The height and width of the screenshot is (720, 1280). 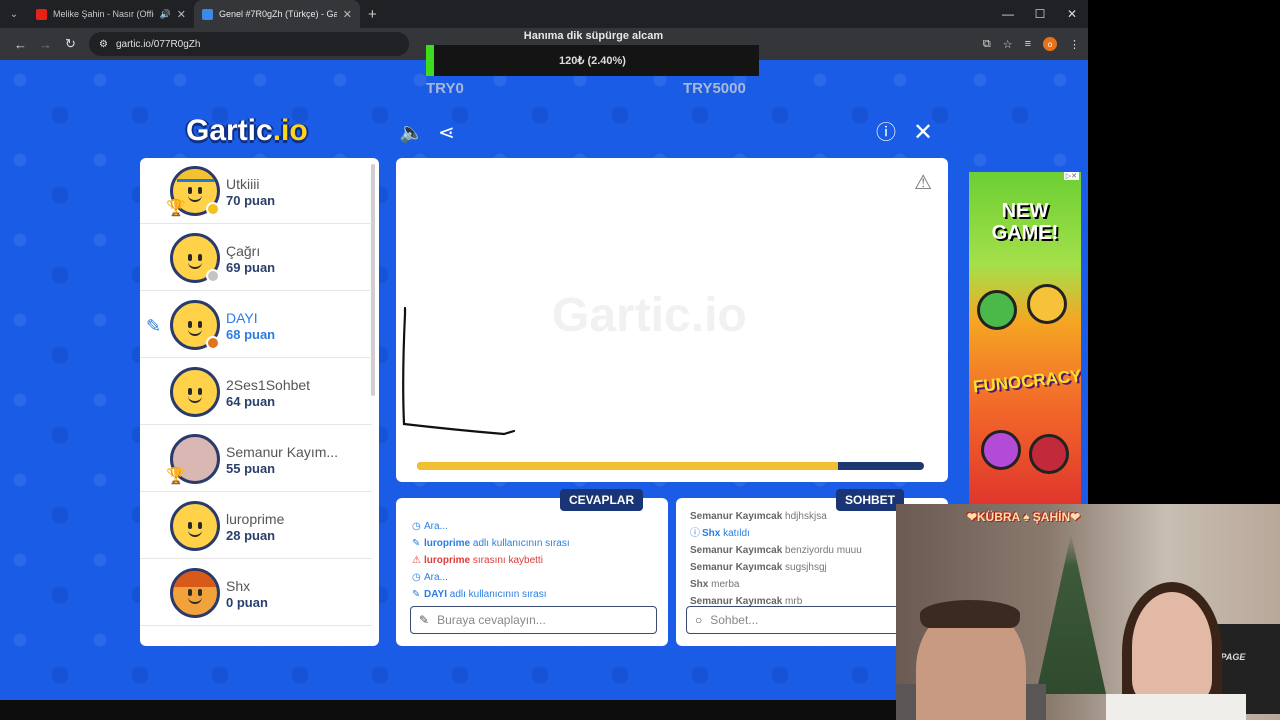 What do you see at coordinates (268, 385) in the screenshot?
I see `player-name: 2Ses1Sohbet` at bounding box center [268, 385].